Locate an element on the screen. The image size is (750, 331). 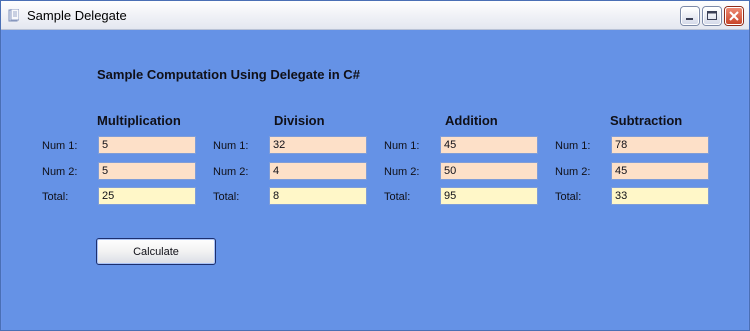
maximize-button is located at coordinates (712, 16).